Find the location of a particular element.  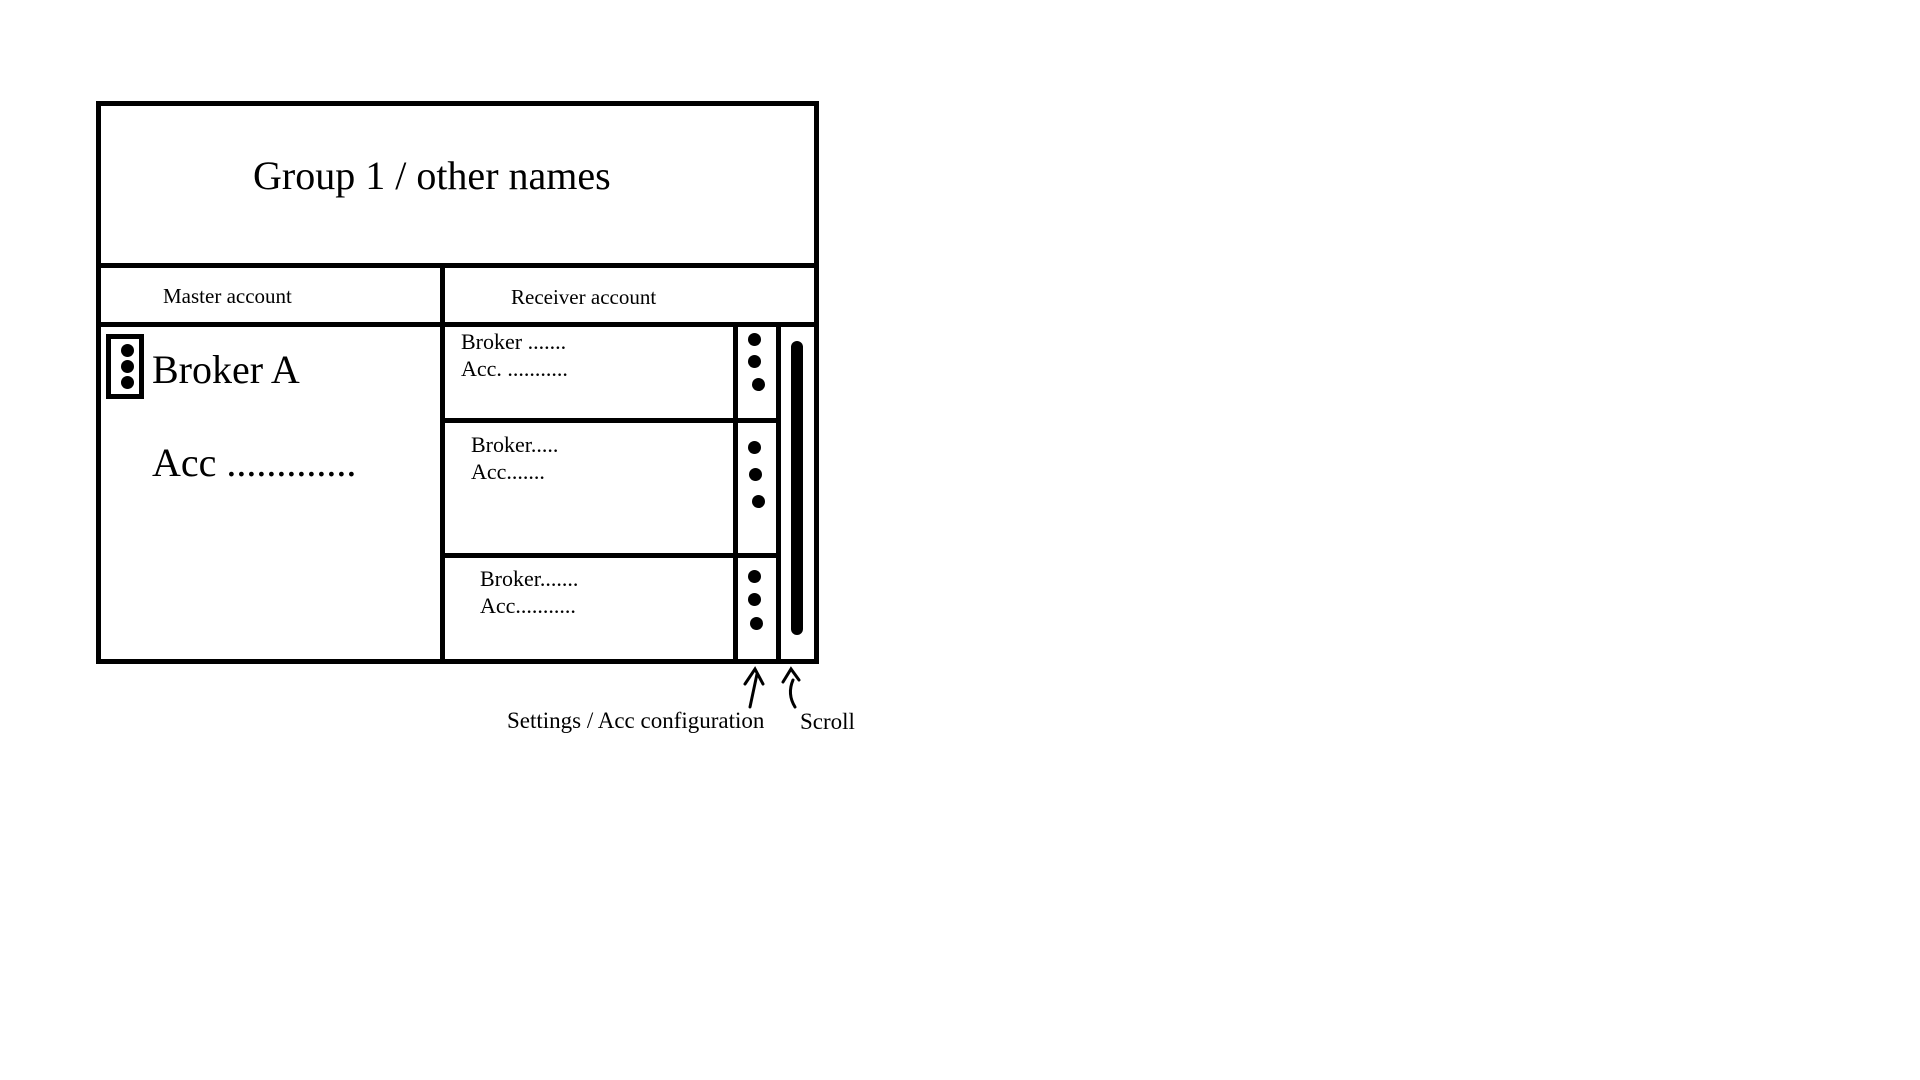

frame-top is located at coordinates (457, 103).